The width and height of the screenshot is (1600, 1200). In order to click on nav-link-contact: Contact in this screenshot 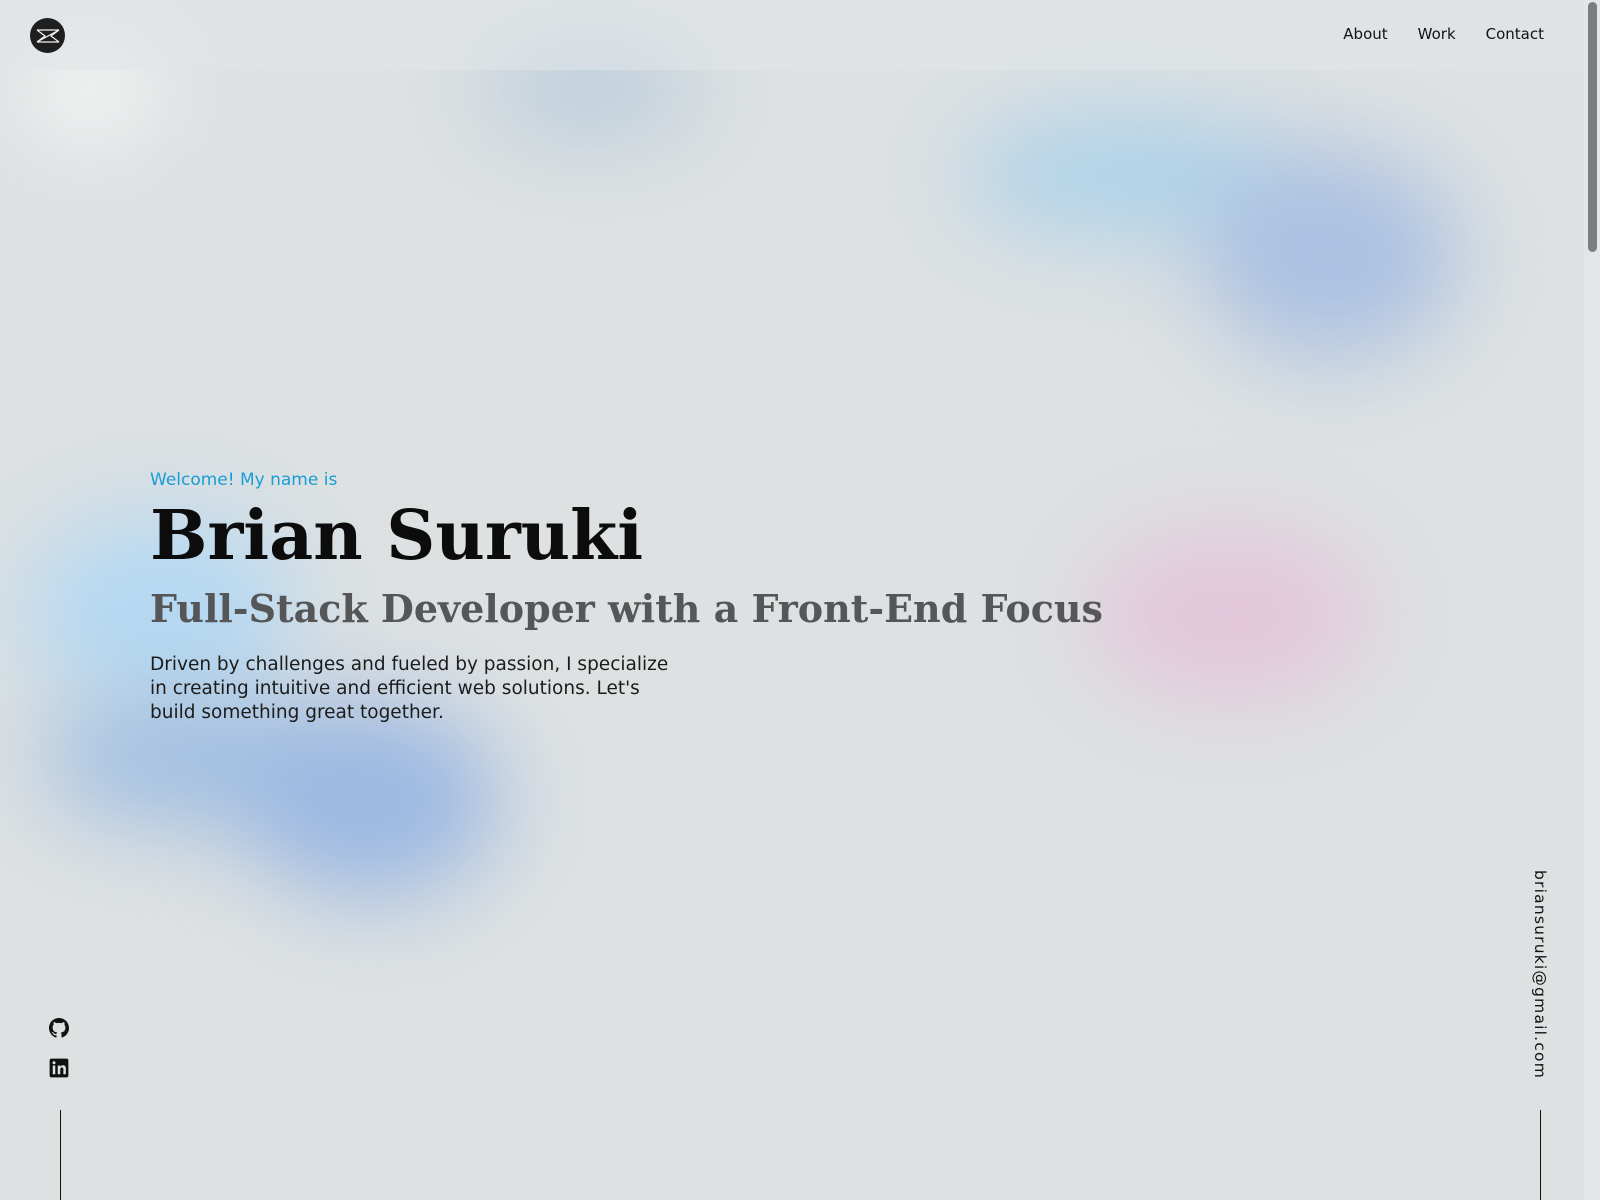, I will do `click(1515, 34)`.